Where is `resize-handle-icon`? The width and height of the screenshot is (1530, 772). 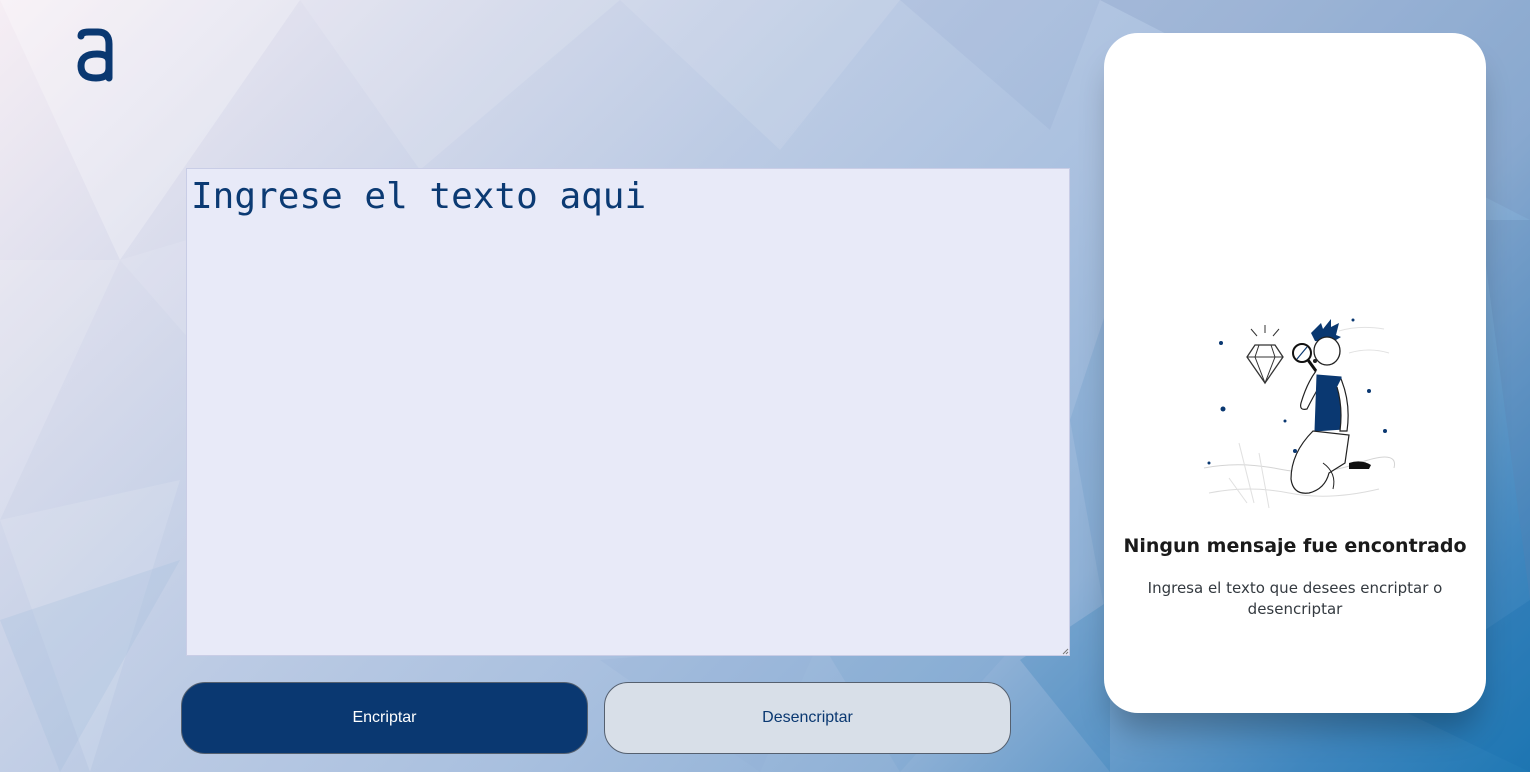
resize-handle-icon is located at coordinates (1065, 651).